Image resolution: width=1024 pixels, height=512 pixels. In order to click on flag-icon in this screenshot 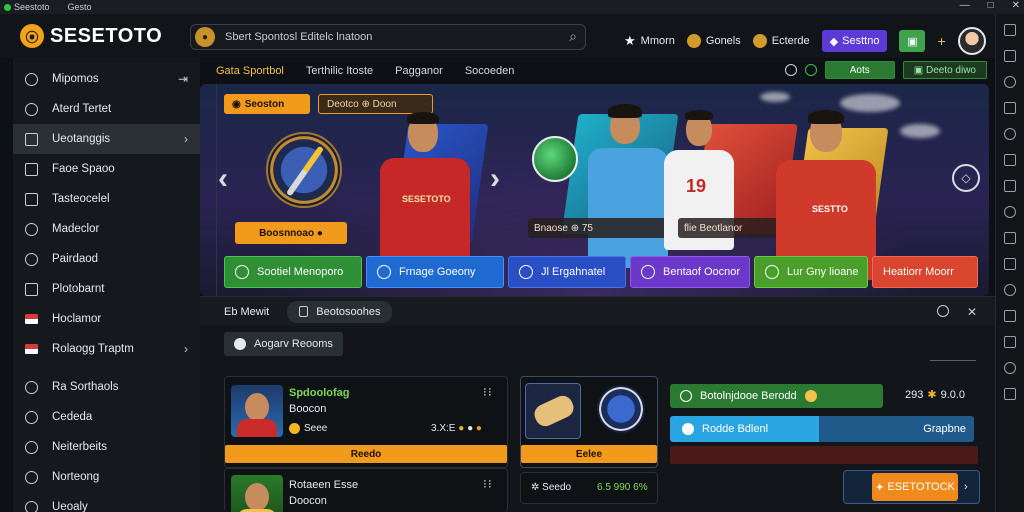, I will do `click(31, 319)`.